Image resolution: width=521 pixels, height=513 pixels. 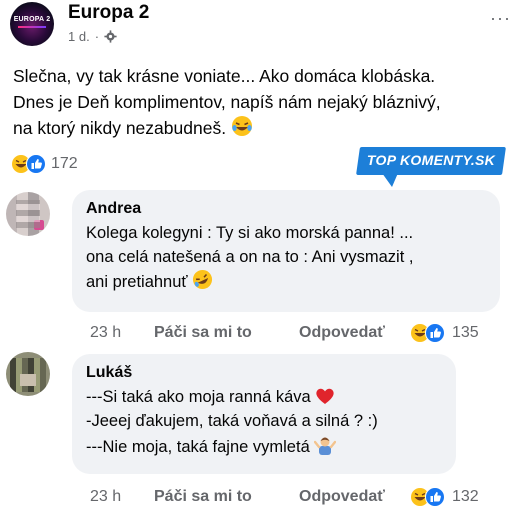 What do you see at coordinates (32, 27) in the screenshot?
I see `logo-bar` at bounding box center [32, 27].